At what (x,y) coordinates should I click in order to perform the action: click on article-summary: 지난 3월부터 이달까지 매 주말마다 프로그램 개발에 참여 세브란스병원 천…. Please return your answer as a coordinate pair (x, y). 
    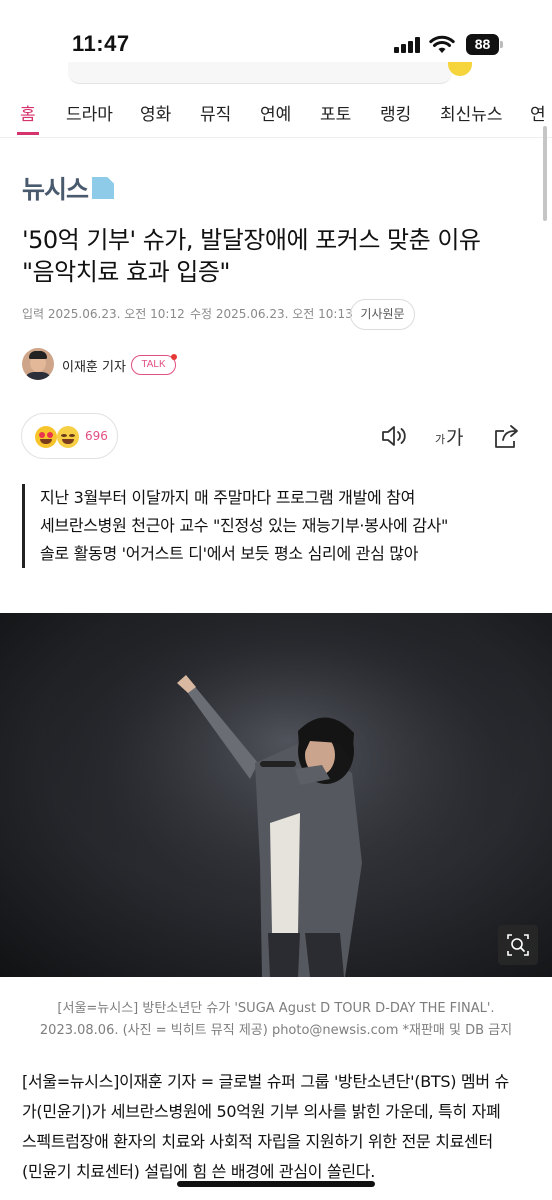
    Looking at the image, I should click on (257, 526).